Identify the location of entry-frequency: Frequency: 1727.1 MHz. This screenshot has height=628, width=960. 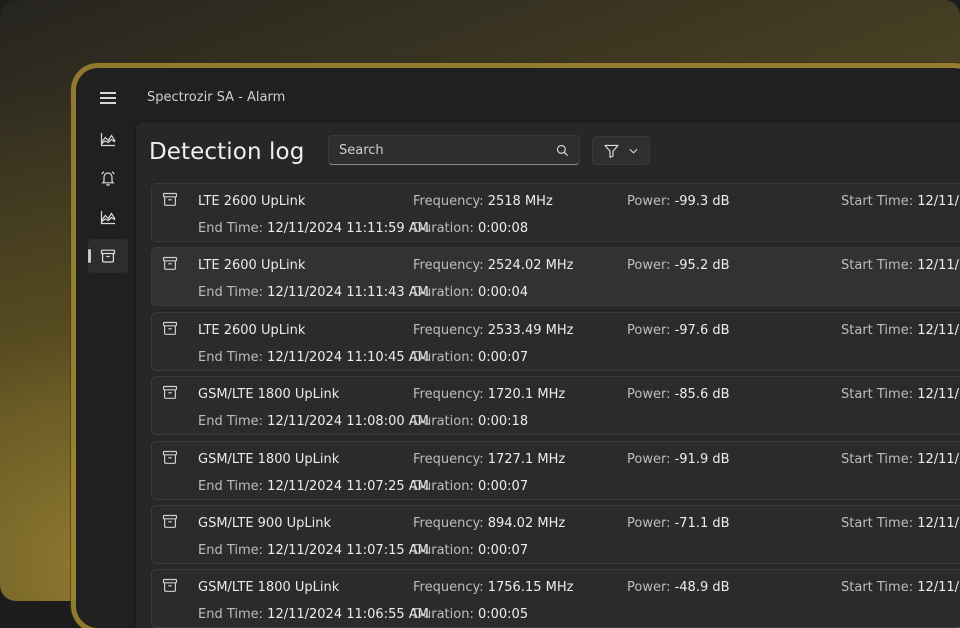
(489, 459).